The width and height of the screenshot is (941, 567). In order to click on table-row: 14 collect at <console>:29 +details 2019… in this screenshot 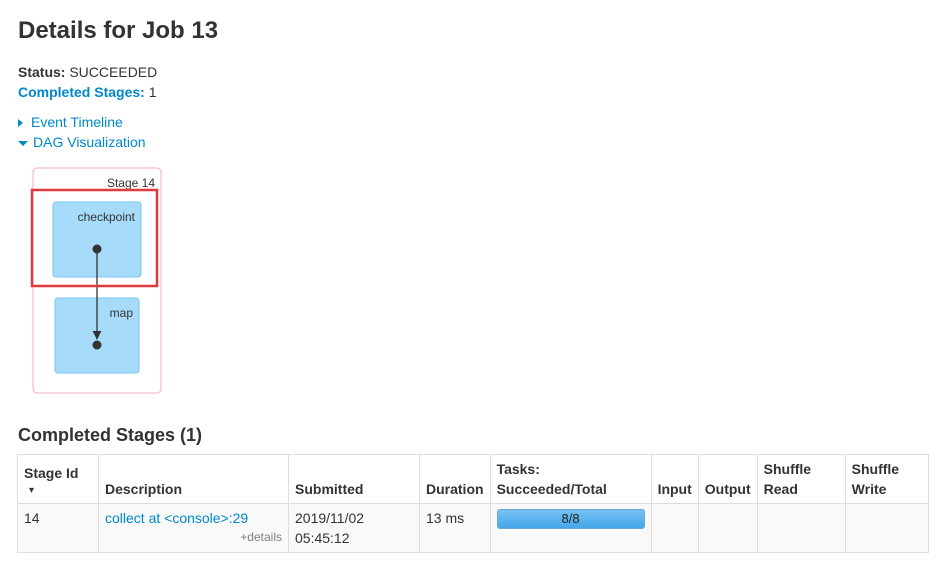, I will do `click(473, 528)`.